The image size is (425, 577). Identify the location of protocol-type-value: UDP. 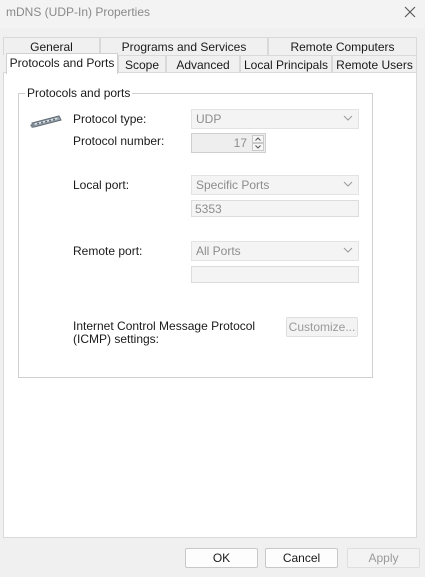
(209, 119).